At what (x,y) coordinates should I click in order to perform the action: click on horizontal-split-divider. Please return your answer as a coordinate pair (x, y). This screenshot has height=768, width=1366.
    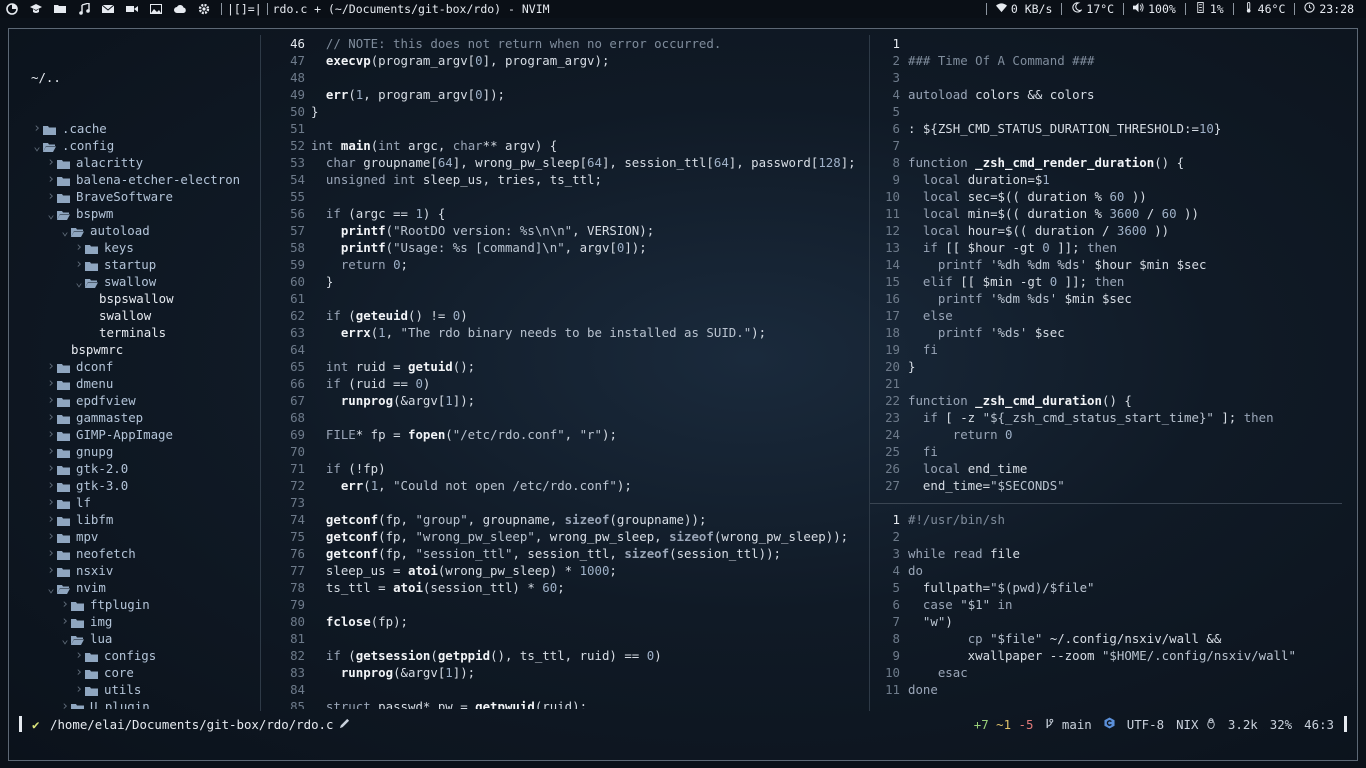
    Looking at the image, I should click on (1106, 503).